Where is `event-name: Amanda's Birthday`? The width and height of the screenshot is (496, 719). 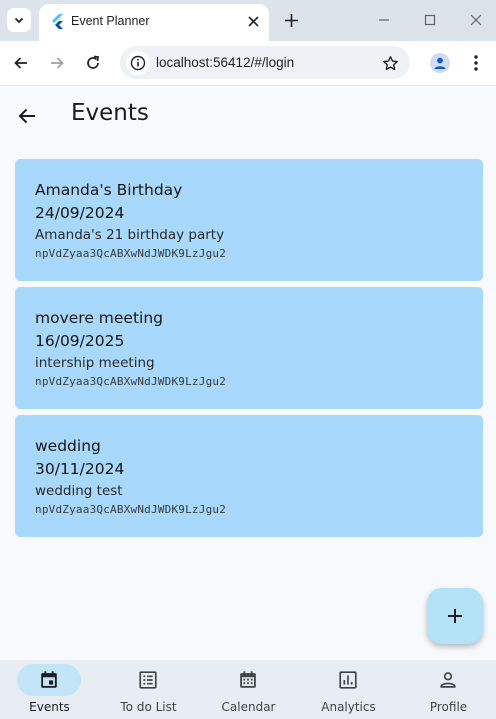 event-name: Amanda's Birthday is located at coordinates (109, 190).